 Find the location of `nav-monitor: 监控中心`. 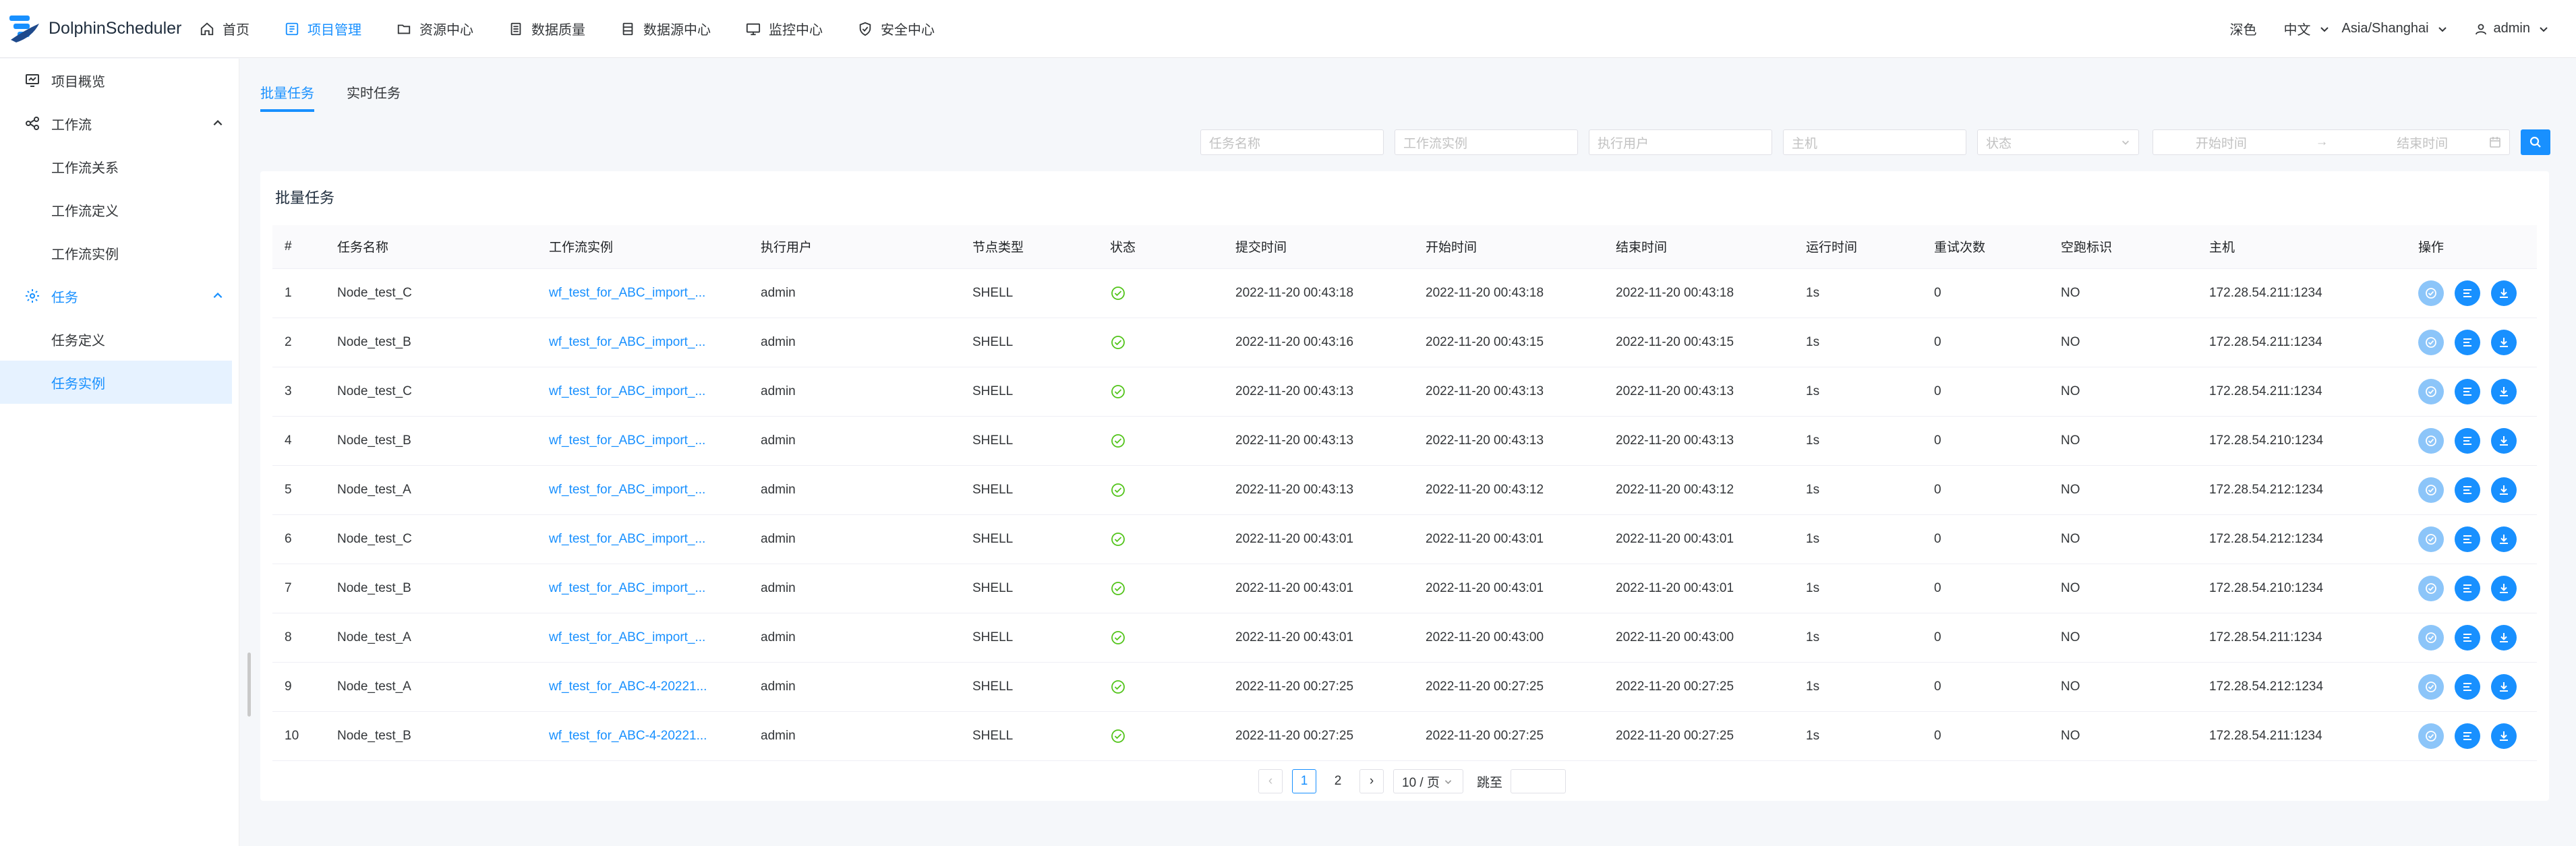

nav-monitor: 监控中心 is located at coordinates (784, 29).